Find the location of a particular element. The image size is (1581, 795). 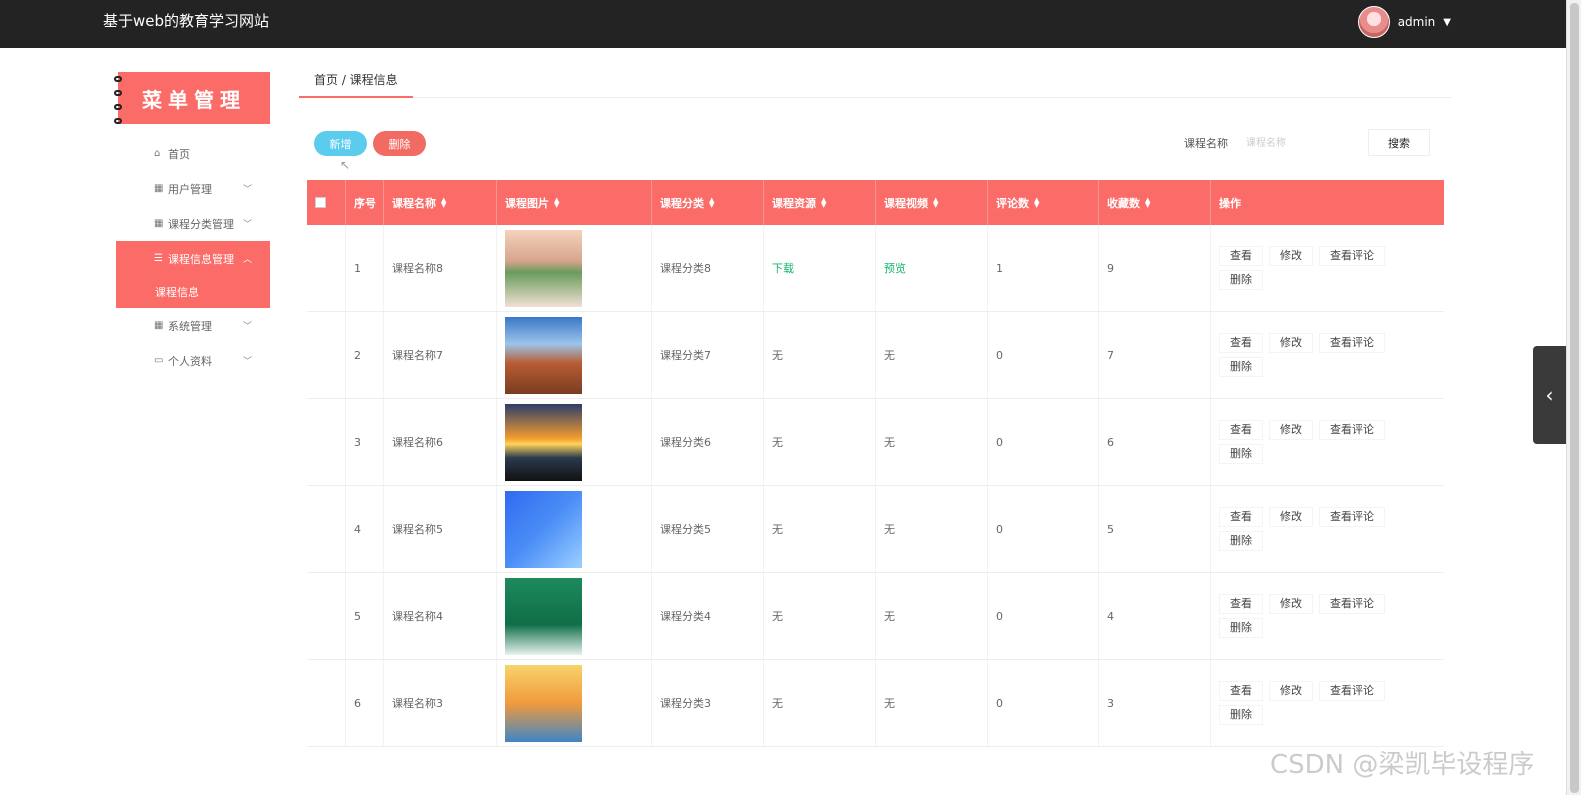

table-row: 4 课程名称5 课程分类5 无无 0 5 查看 修改 查看评论 删除 is located at coordinates (875, 529).